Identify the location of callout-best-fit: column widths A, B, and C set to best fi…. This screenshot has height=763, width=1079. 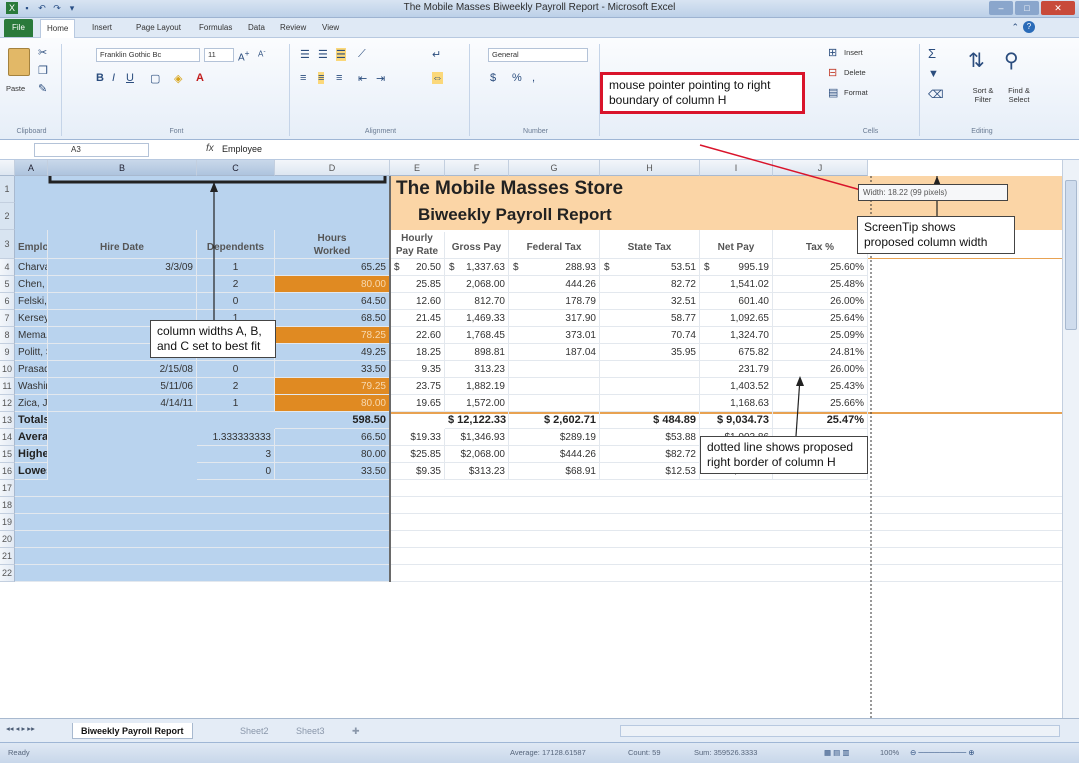
(213, 339).